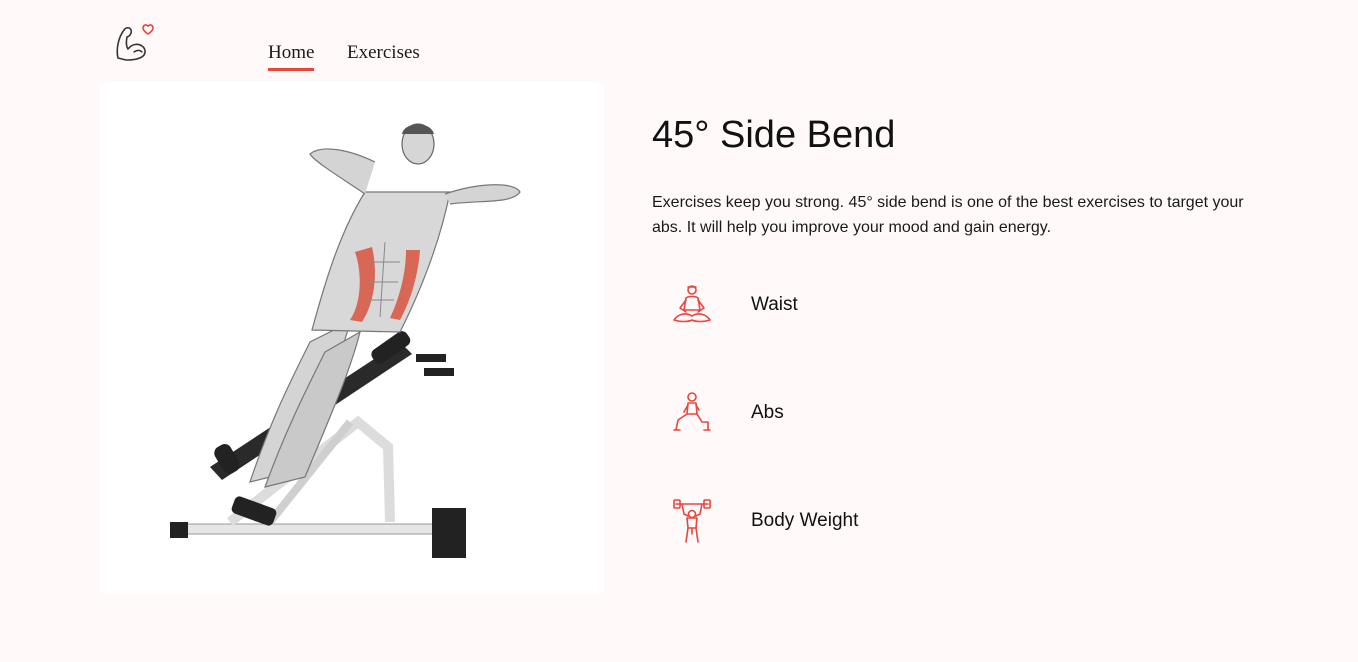 This screenshot has width=1358, height=662. I want to click on tag-abs: Abs, so click(802, 414).